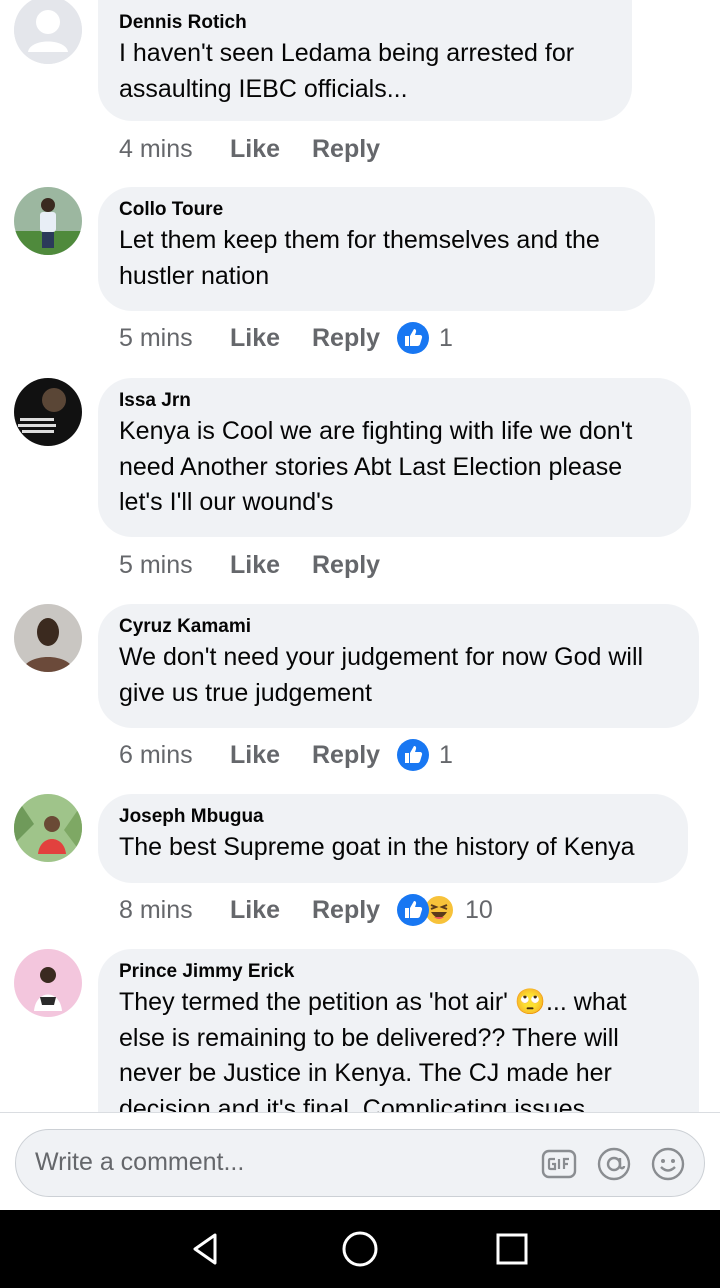 The width and height of the screenshot is (720, 1288). I want to click on comment-time: 8 mins, so click(174, 910).